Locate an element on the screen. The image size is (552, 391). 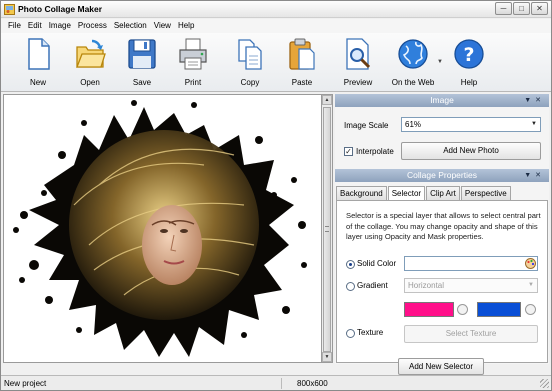
gradient-value: Horizontal is located at coordinates (426, 285).